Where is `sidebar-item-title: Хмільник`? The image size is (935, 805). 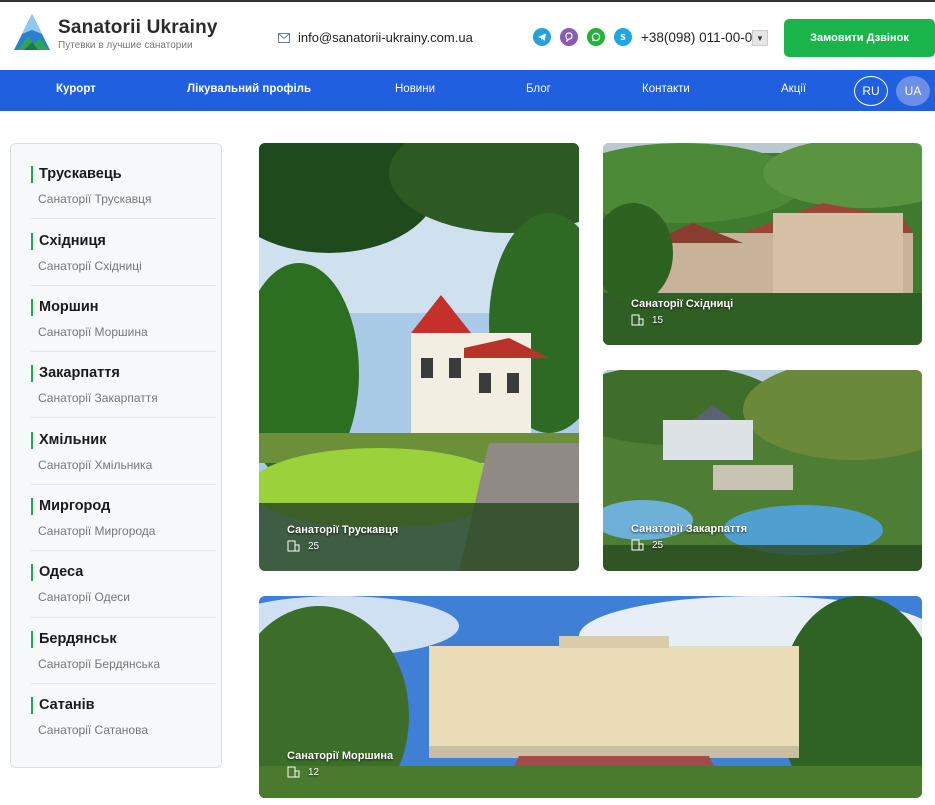 sidebar-item-title: Хмільник is located at coordinates (123, 440).